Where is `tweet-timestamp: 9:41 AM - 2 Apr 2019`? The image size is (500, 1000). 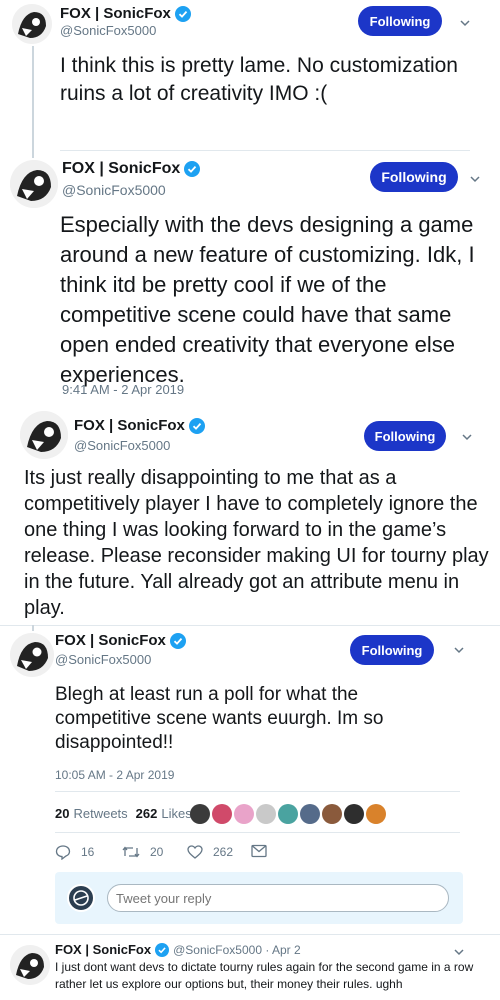
tweet-timestamp: 9:41 AM - 2 Apr 2019 is located at coordinates (123, 389).